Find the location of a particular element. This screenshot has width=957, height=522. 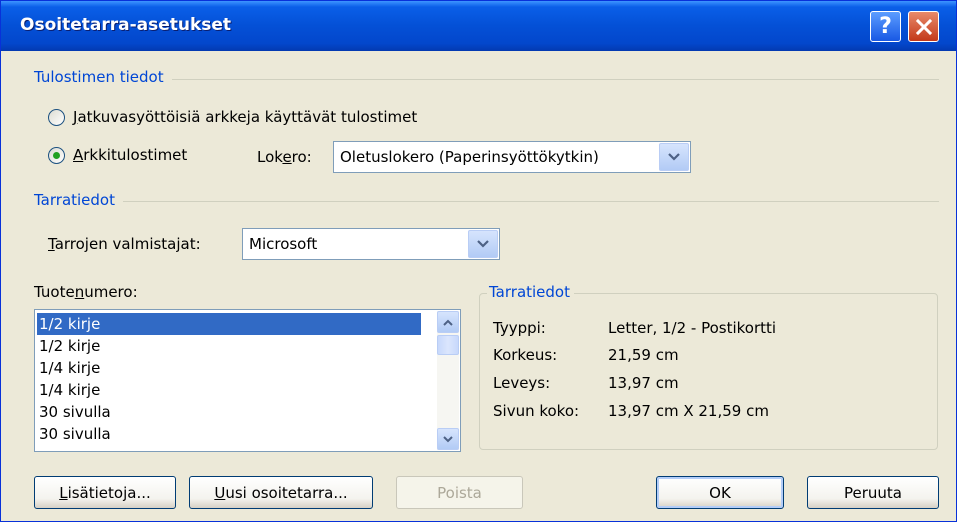

close-icon is located at coordinates (923, 26).